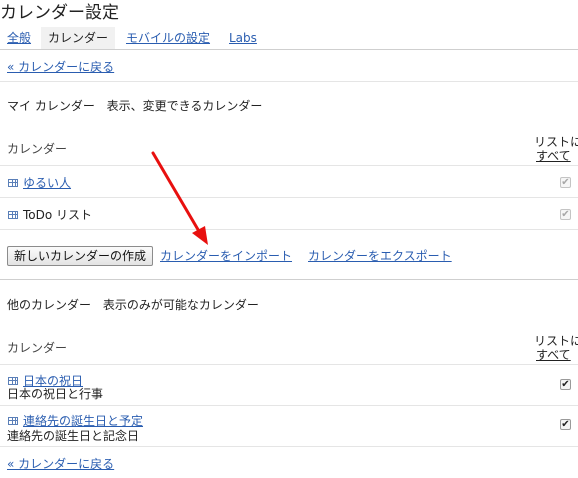  I want to click on calendar-item-name: ToDo リスト, so click(58, 215).